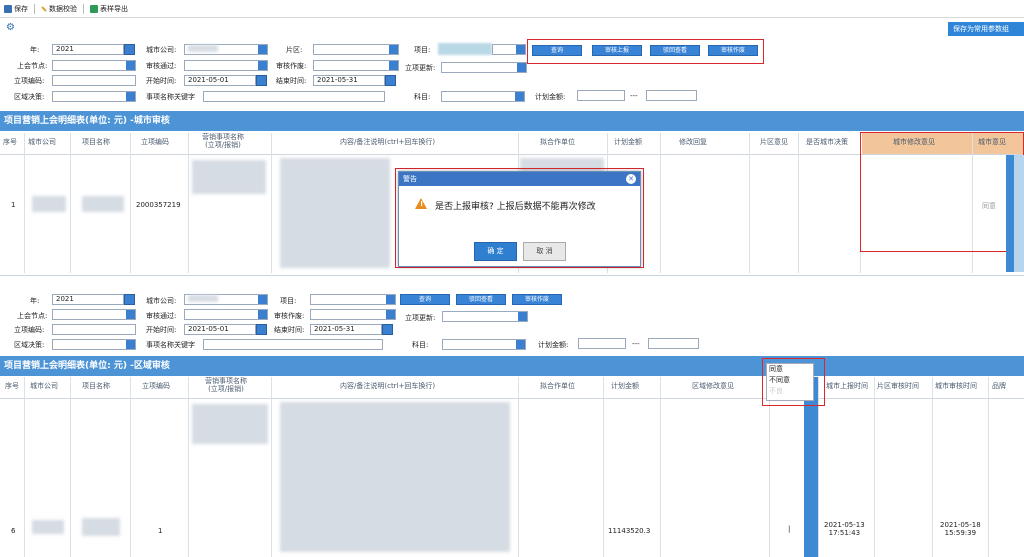 The image size is (1024, 557). I want to click on col-header: 项目名称, so click(96, 386).